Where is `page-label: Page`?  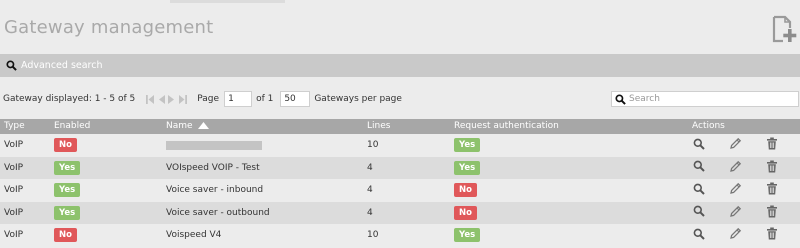 page-label: Page is located at coordinates (208, 99).